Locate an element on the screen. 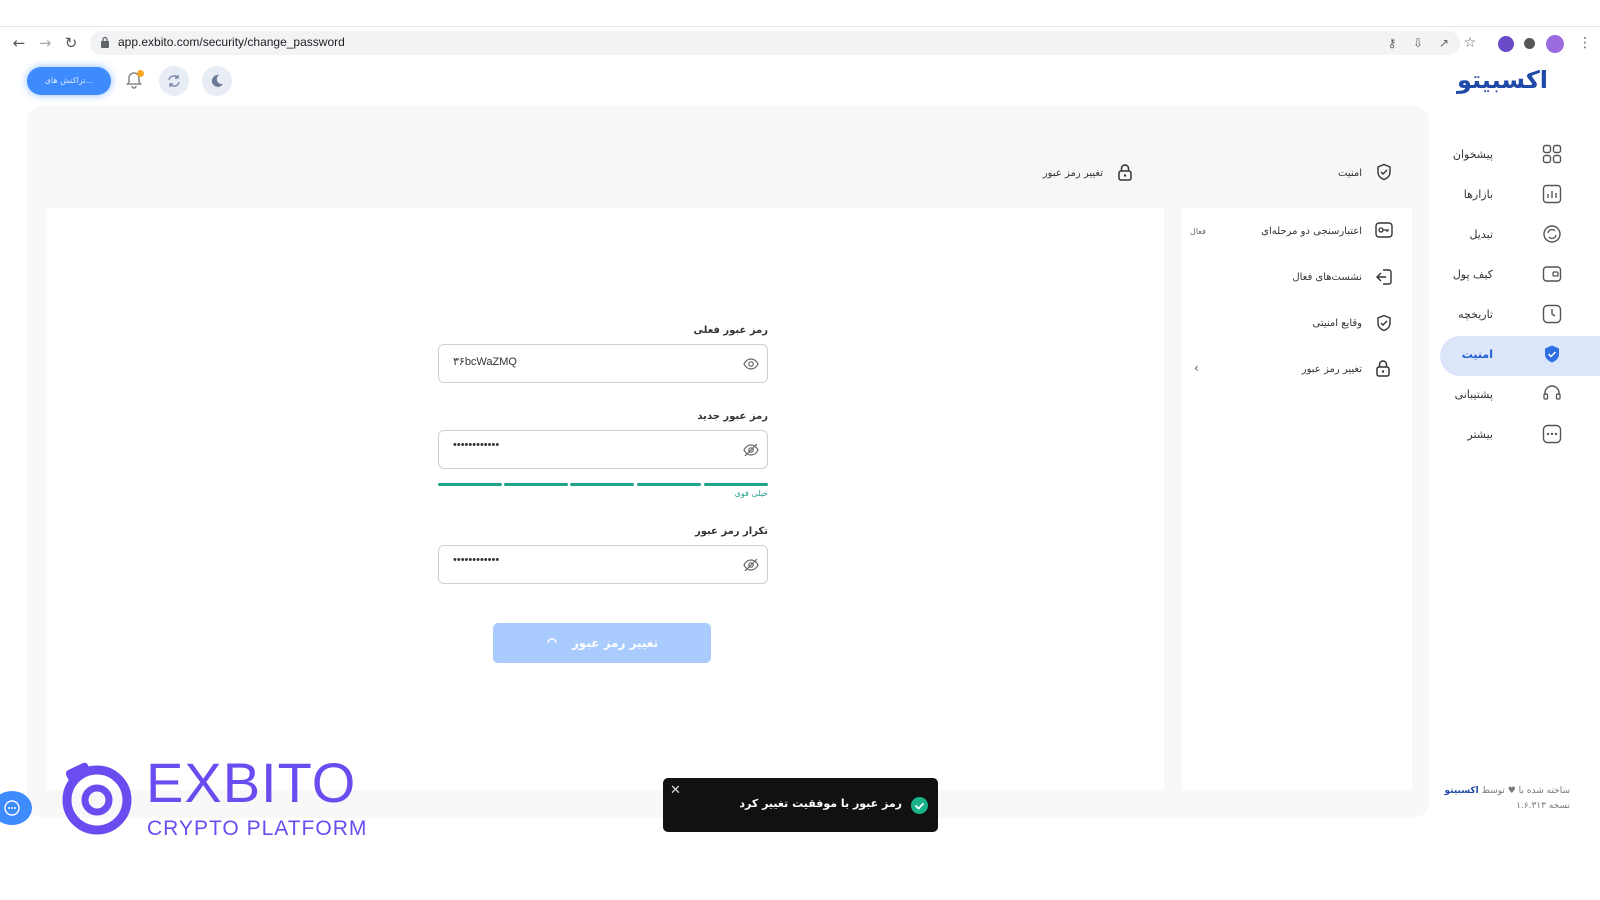 The height and width of the screenshot is (900, 1600). login-icon is located at coordinates (1384, 277).